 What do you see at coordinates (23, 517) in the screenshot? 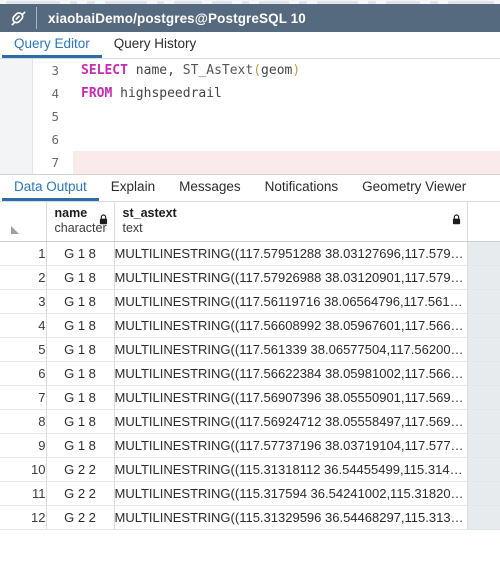
I see `row-number-cell: 12` at bounding box center [23, 517].